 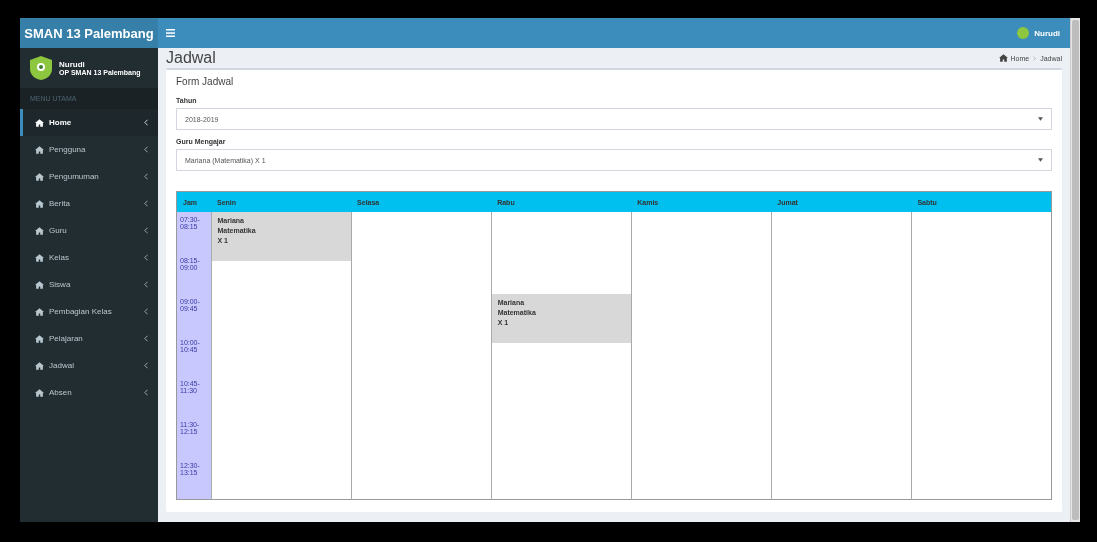 What do you see at coordinates (72, 64) in the screenshot?
I see `user-name: Nurudi` at bounding box center [72, 64].